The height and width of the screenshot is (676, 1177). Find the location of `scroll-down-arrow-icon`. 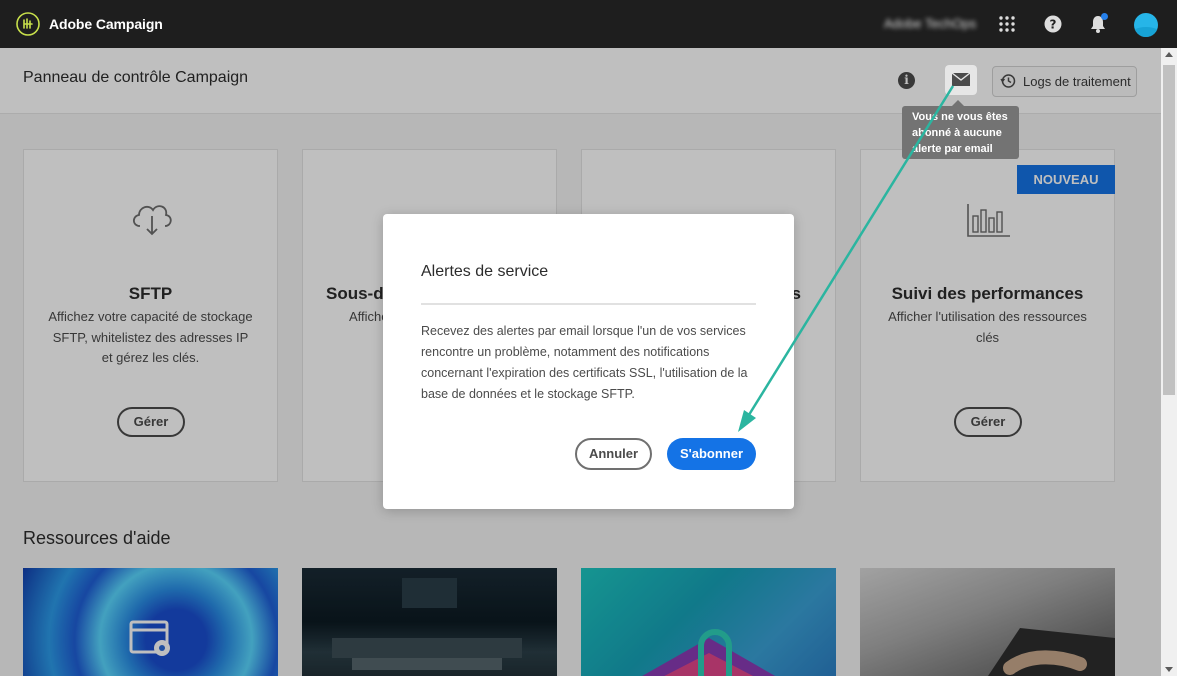

scroll-down-arrow-icon is located at coordinates (1169, 669).